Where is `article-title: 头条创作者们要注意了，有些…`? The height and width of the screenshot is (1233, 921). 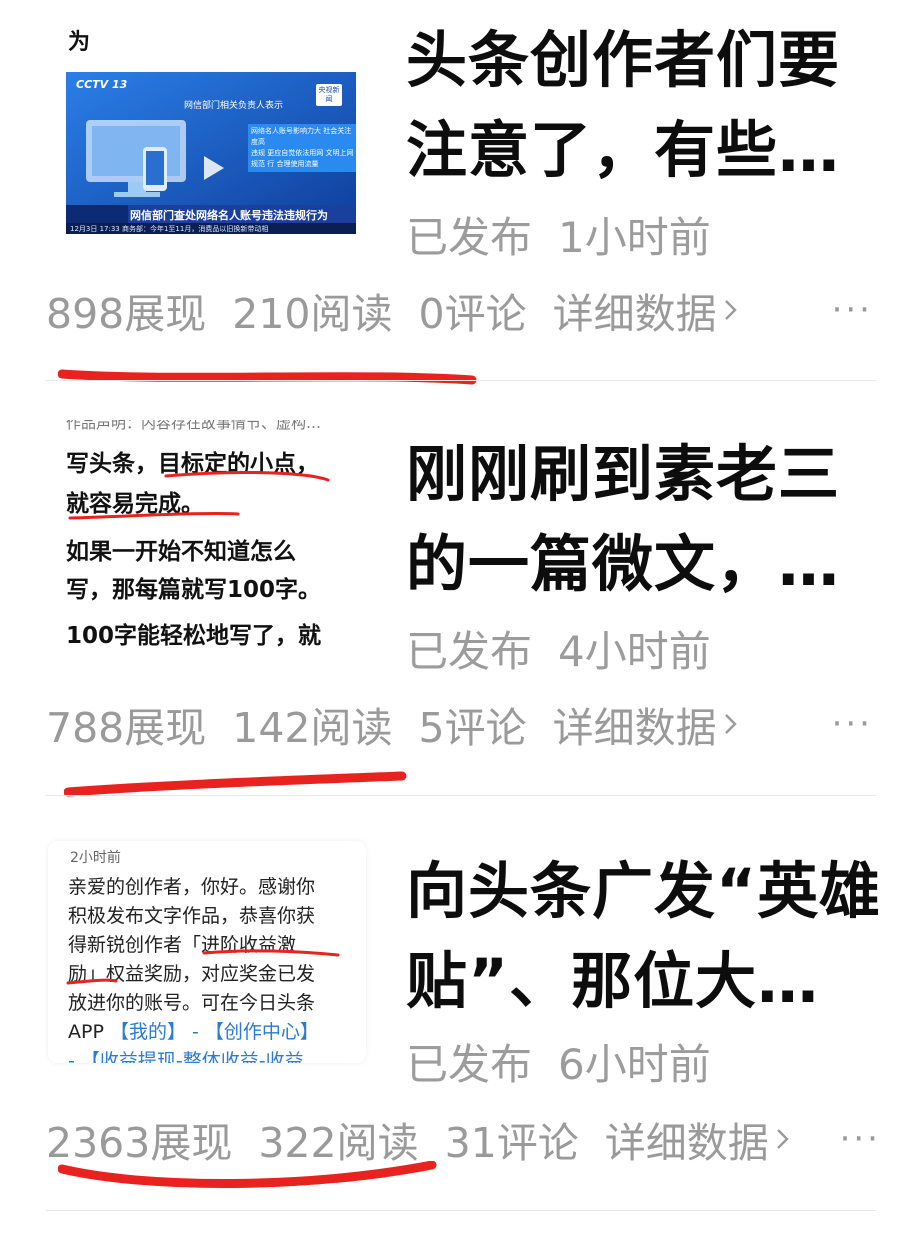
article-title: 头条创作者们要注意了，有些… is located at coordinates (641, 106).